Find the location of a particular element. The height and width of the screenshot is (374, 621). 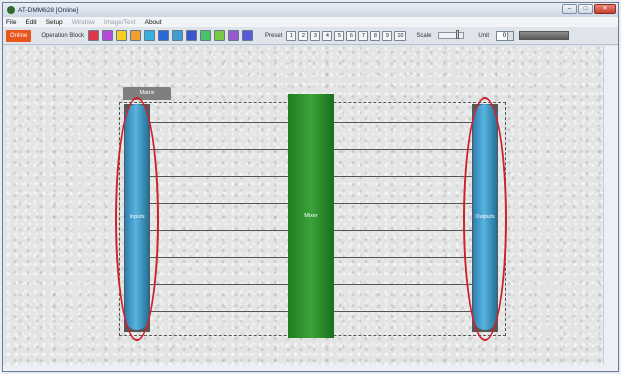

window-title: AT-DMM628 [Online] is located at coordinates (48, 10).